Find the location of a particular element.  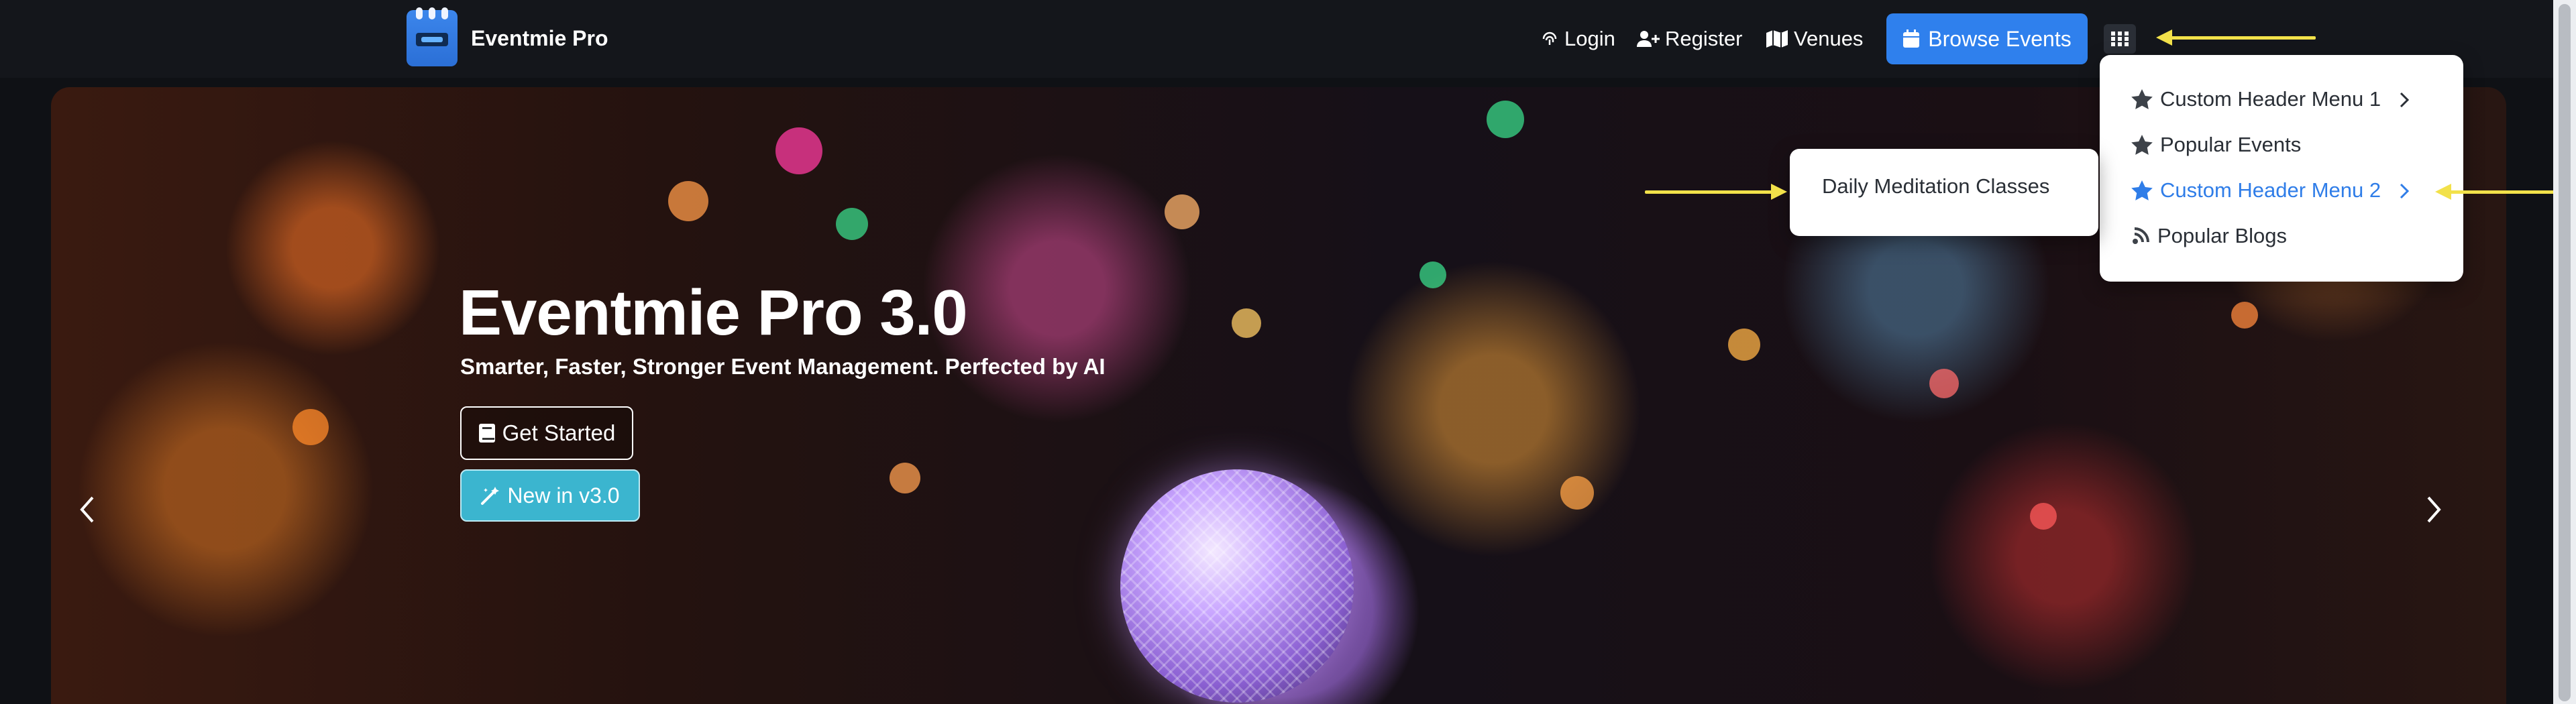

nav-register-label: Register is located at coordinates (1704, 38).